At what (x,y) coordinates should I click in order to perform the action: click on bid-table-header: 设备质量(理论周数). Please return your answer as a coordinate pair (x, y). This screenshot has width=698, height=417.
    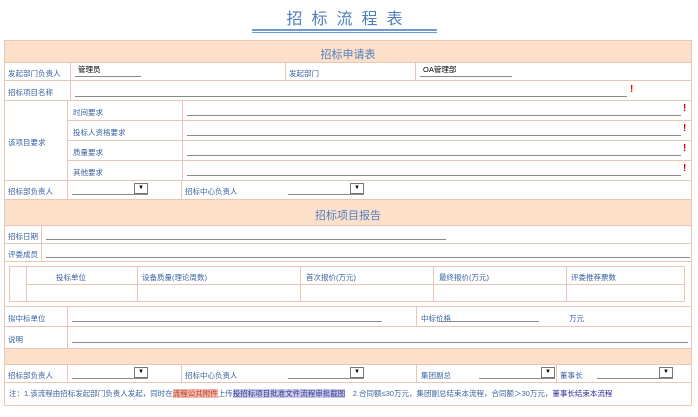
    Looking at the image, I should click on (174, 277).